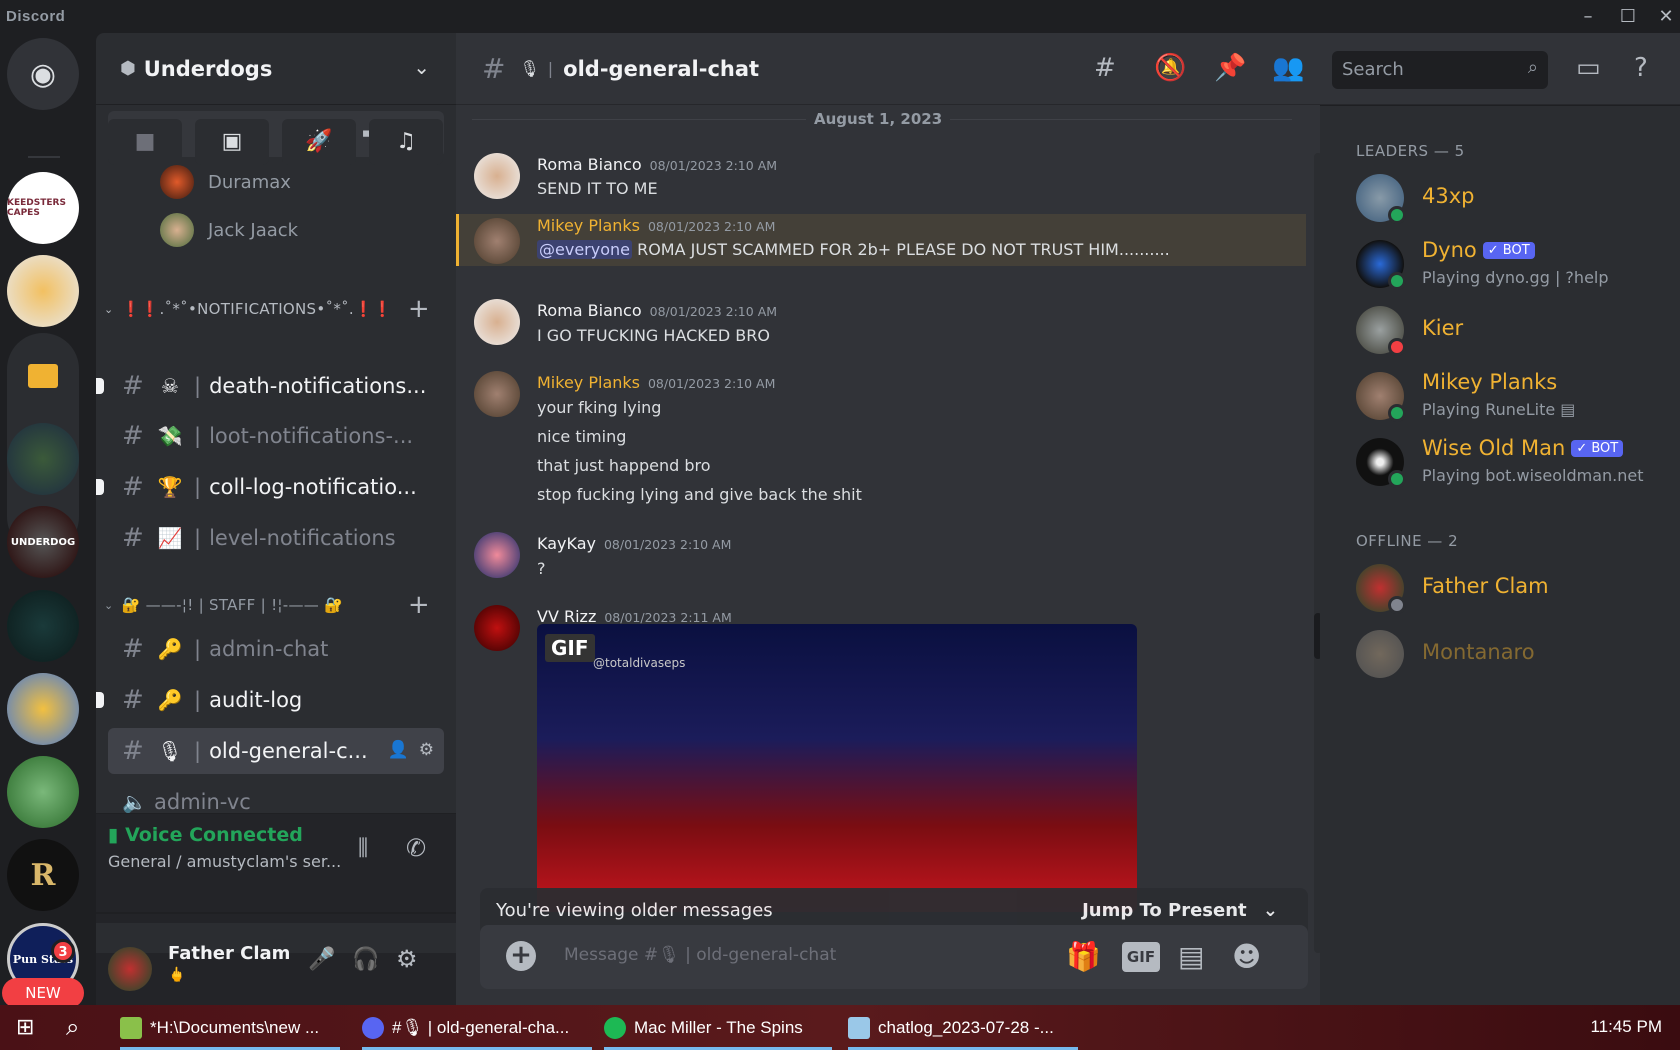  I want to click on windows-start-icon: ⊞, so click(25, 1027).